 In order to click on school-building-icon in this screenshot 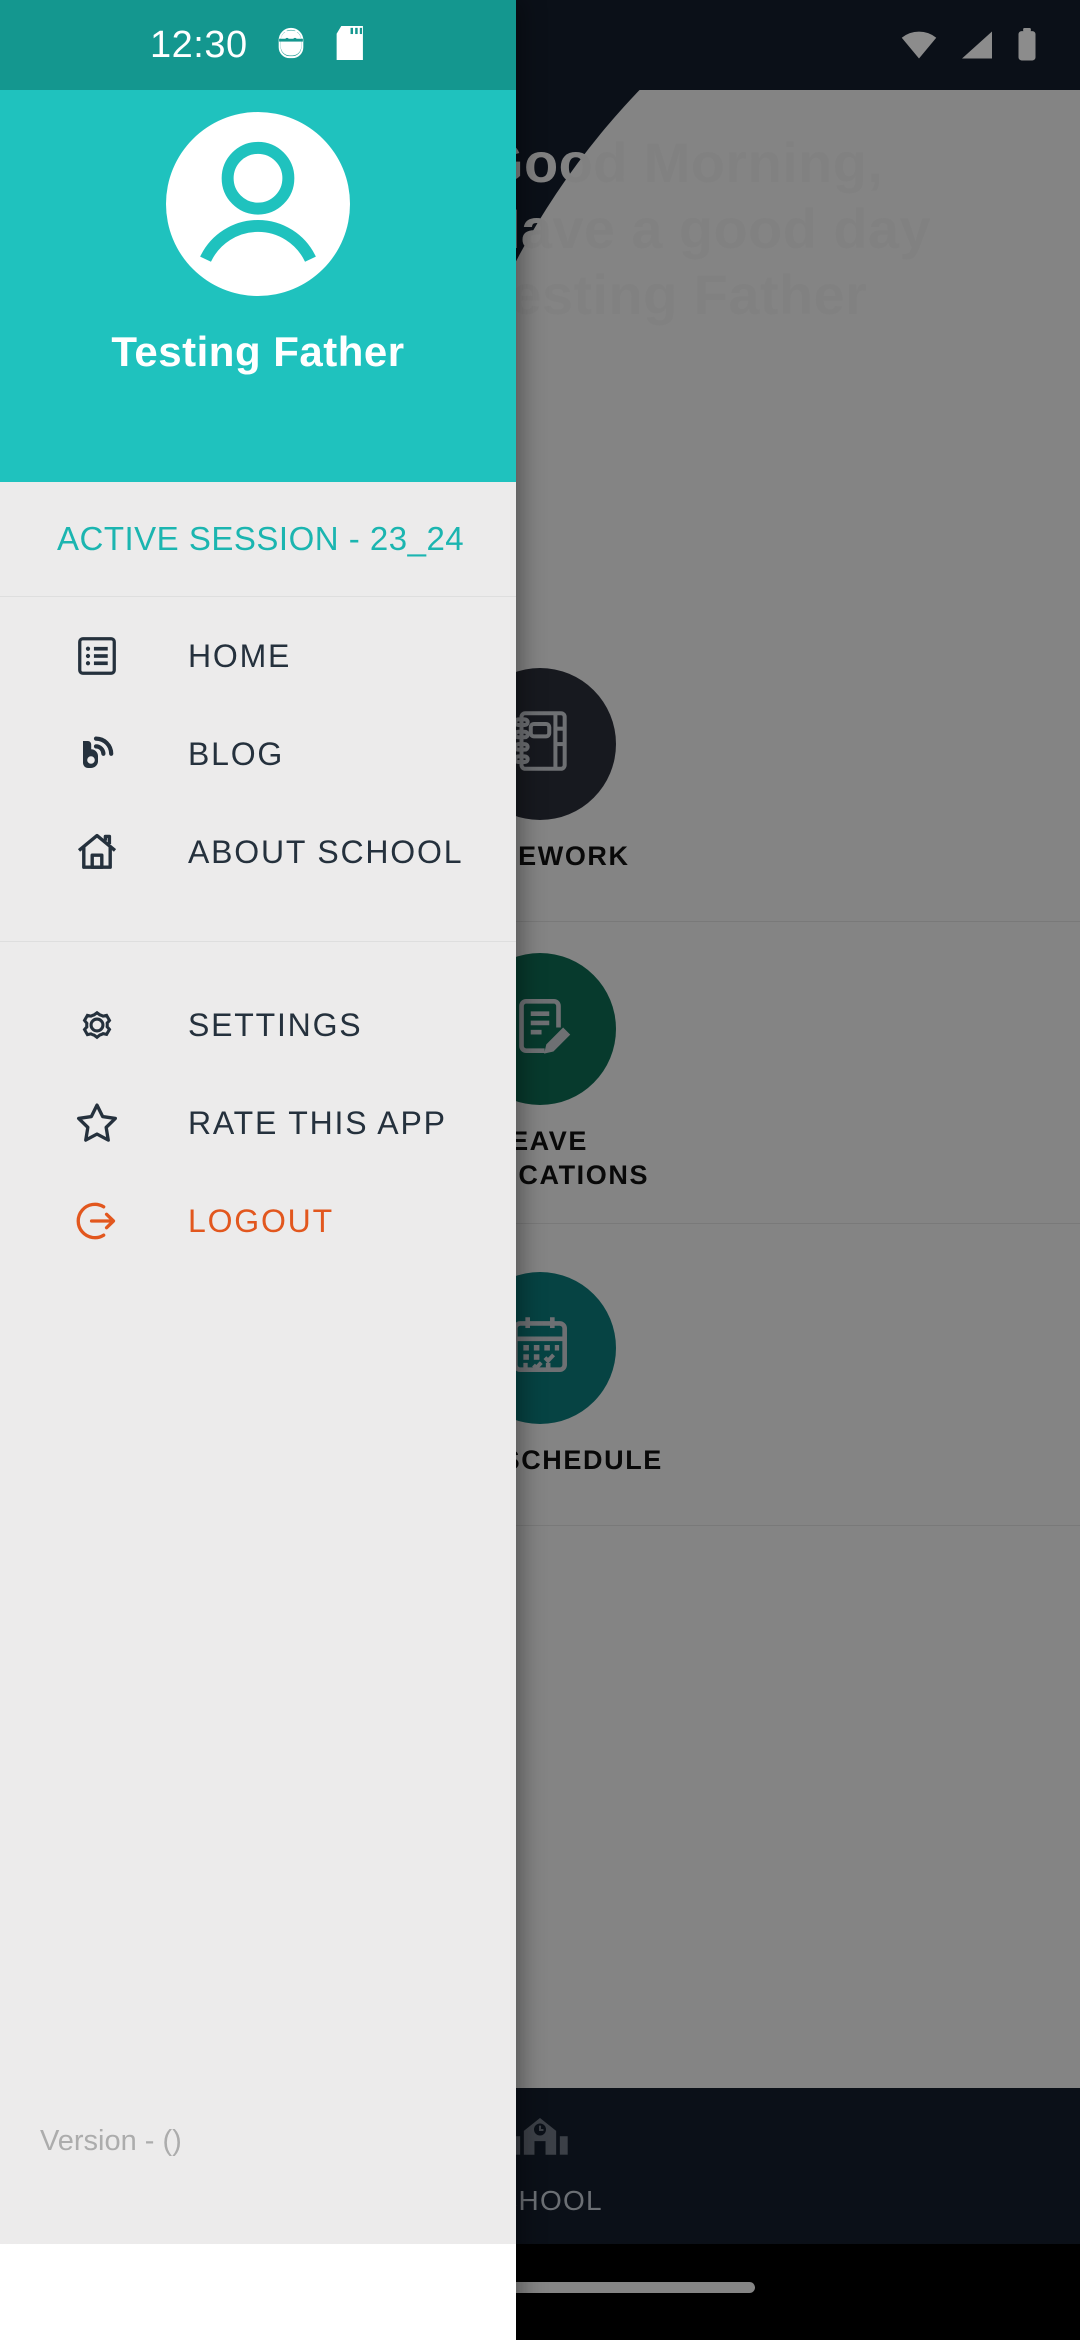, I will do `click(540, 2144)`.